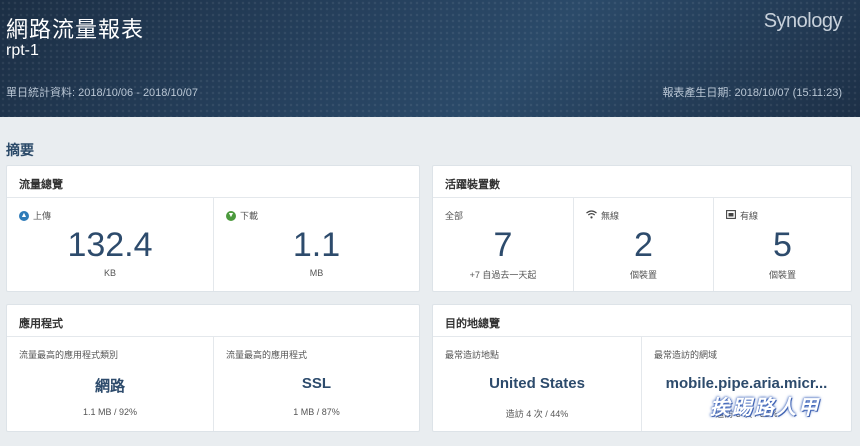 This screenshot has width=860, height=446. Describe the element at coordinates (42, 216) in the screenshot. I see `upload-label-text: 上傳` at that location.